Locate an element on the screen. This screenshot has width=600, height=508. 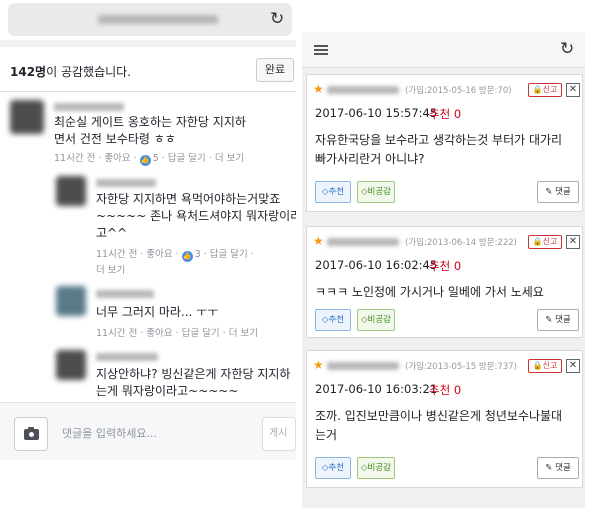
join-info: (가입:2015-05-16 방문:70) is located at coordinates (458, 91).